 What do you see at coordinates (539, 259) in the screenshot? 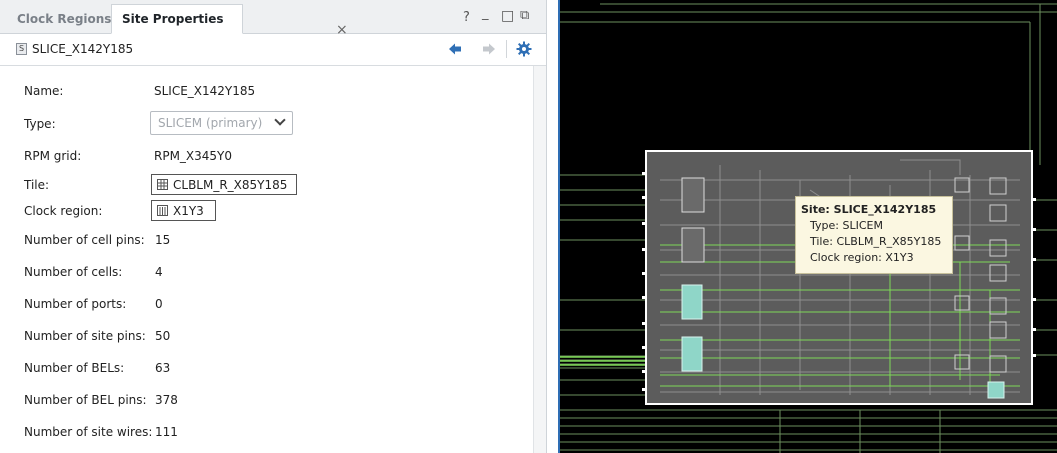
I see `properties-scrollbar` at bounding box center [539, 259].